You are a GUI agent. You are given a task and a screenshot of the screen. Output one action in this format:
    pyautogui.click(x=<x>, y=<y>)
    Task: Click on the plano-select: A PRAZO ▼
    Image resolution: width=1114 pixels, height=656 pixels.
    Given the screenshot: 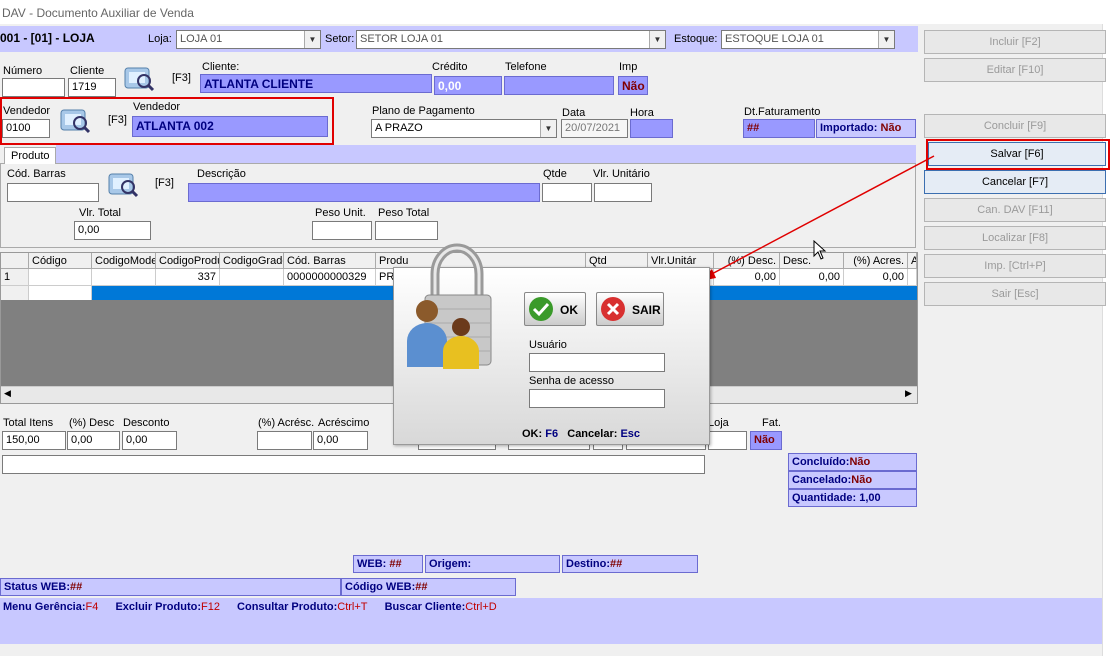 What is the action you would take?
    pyautogui.click(x=464, y=128)
    